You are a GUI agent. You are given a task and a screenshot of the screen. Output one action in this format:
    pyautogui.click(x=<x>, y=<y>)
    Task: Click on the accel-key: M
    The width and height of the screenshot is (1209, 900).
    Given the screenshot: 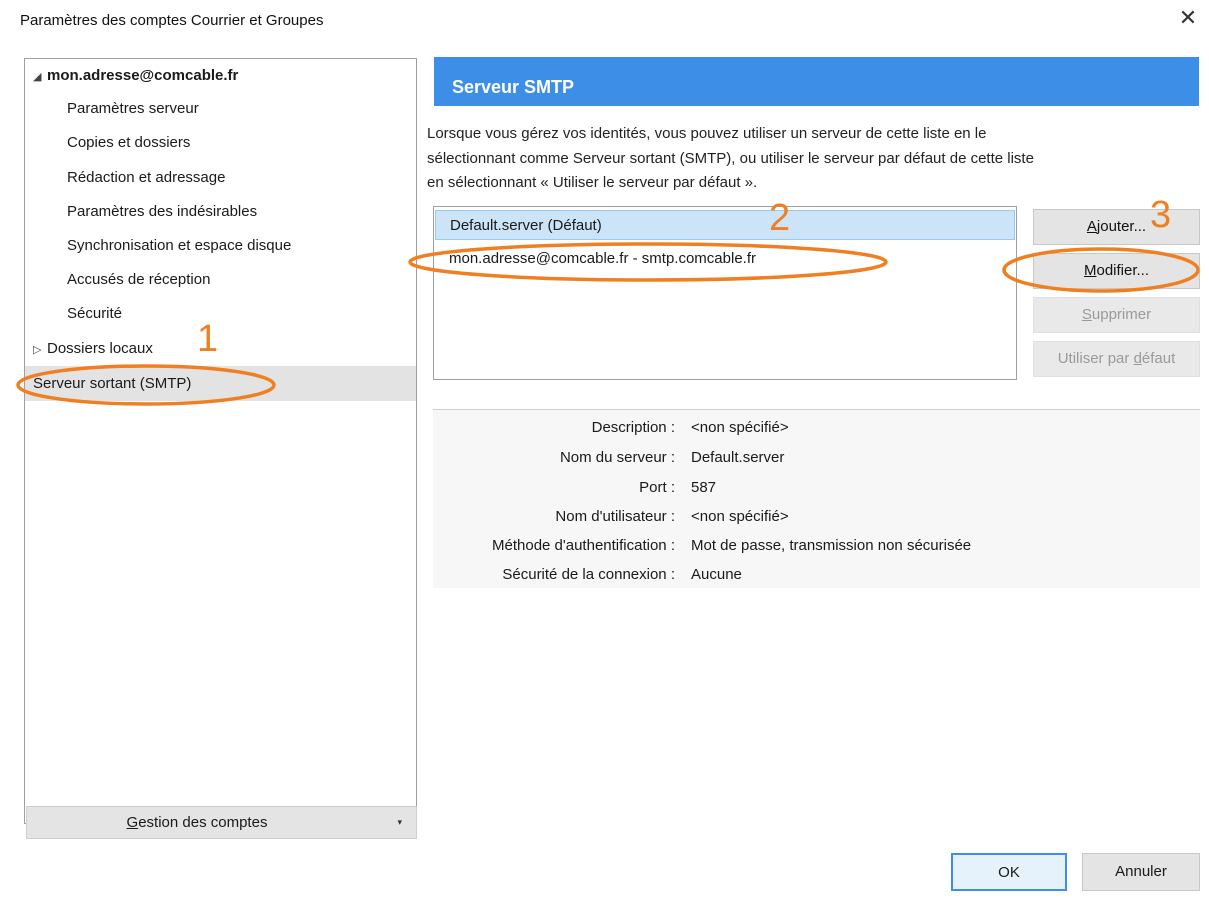 What is the action you would take?
    pyautogui.click(x=1090, y=270)
    